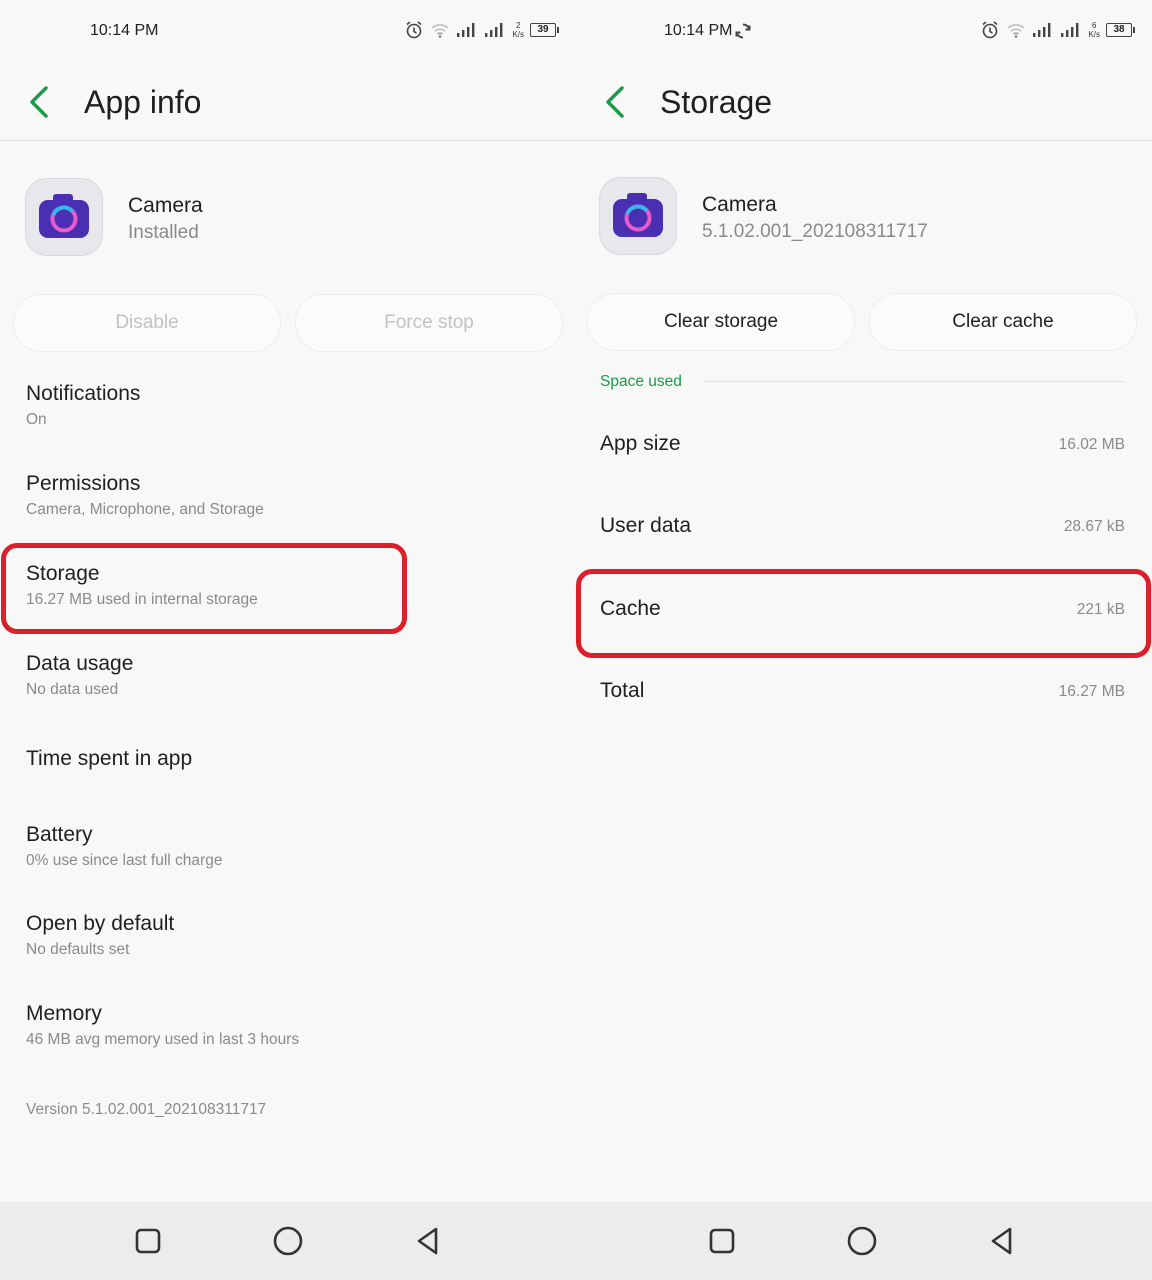 The width and height of the screenshot is (1152, 1280). I want to click on list-item-title: Data usage, so click(80, 663).